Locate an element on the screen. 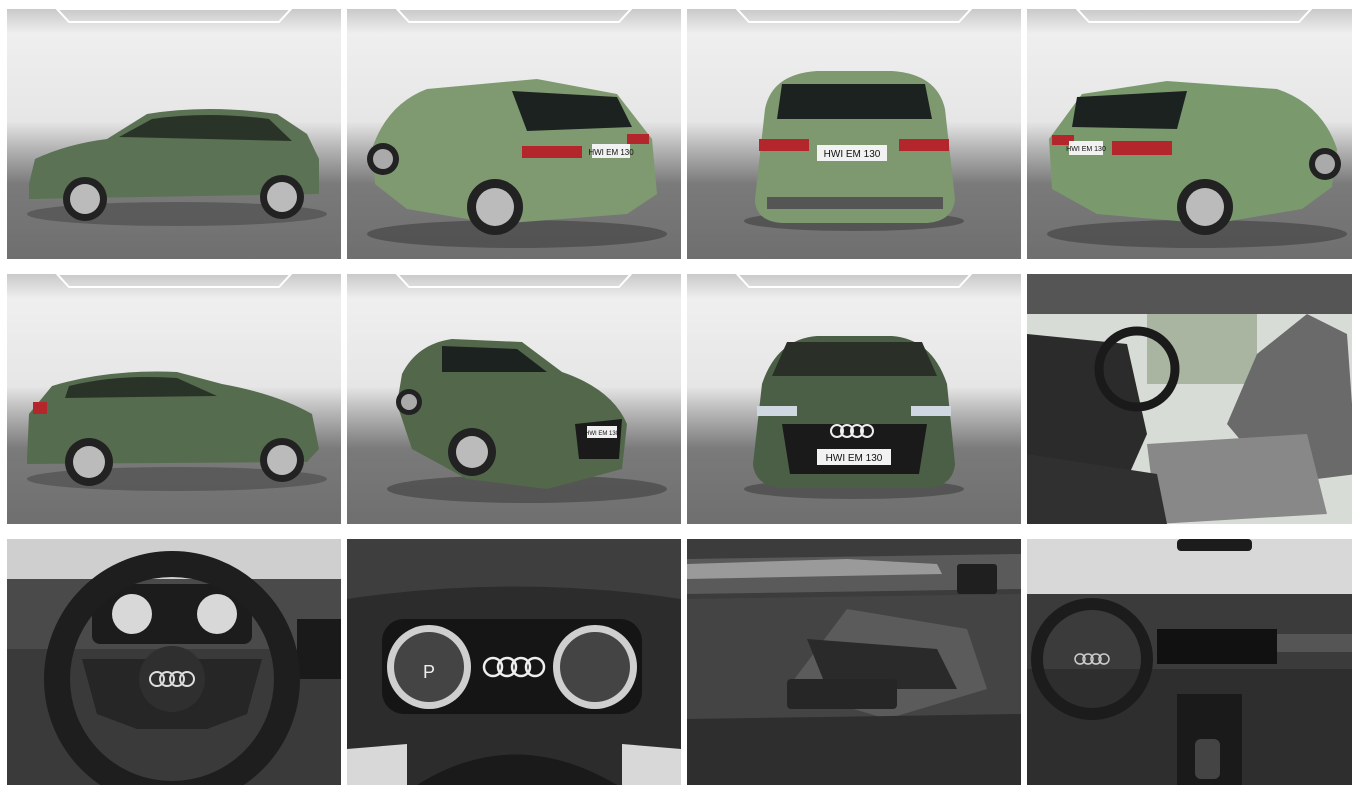 This screenshot has height=785, width=1352. photo-thumbnail-3: HWI EM 130 is located at coordinates (854, 134).